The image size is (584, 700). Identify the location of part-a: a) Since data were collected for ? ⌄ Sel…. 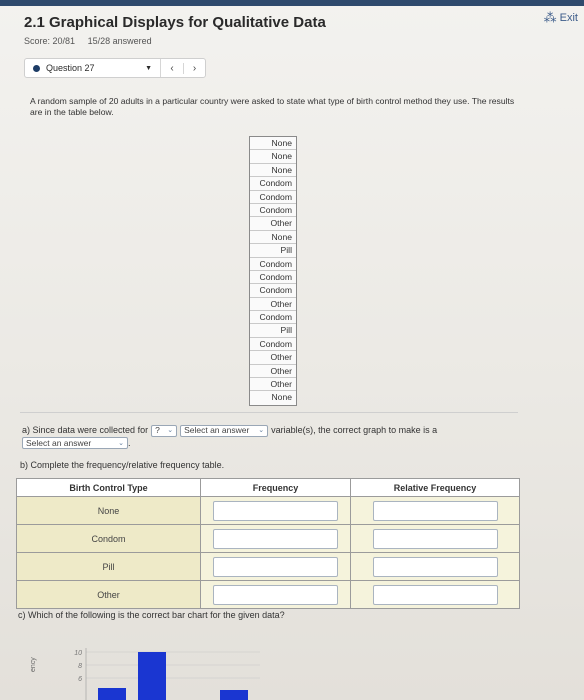
(229, 430).